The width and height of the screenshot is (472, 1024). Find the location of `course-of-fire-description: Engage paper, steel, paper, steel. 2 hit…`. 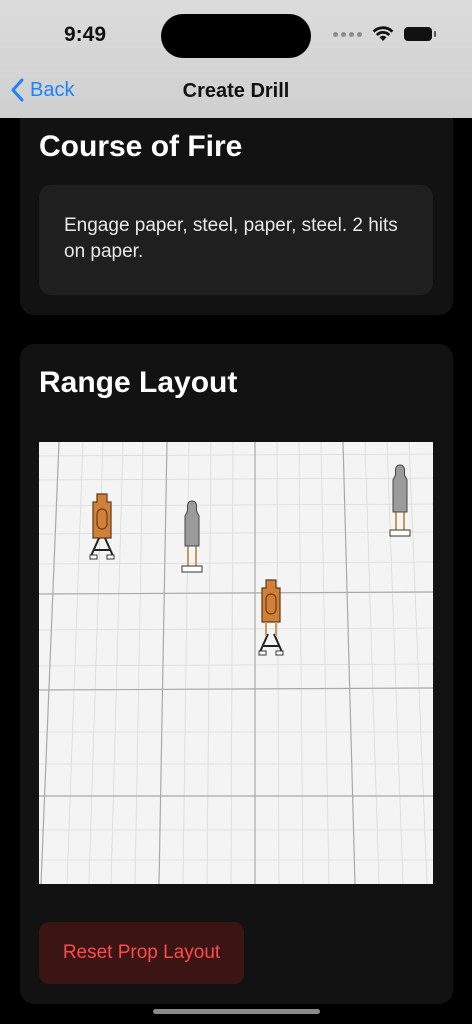

course-of-fire-description: Engage paper, steel, paper, steel. 2 hit… is located at coordinates (231, 238).